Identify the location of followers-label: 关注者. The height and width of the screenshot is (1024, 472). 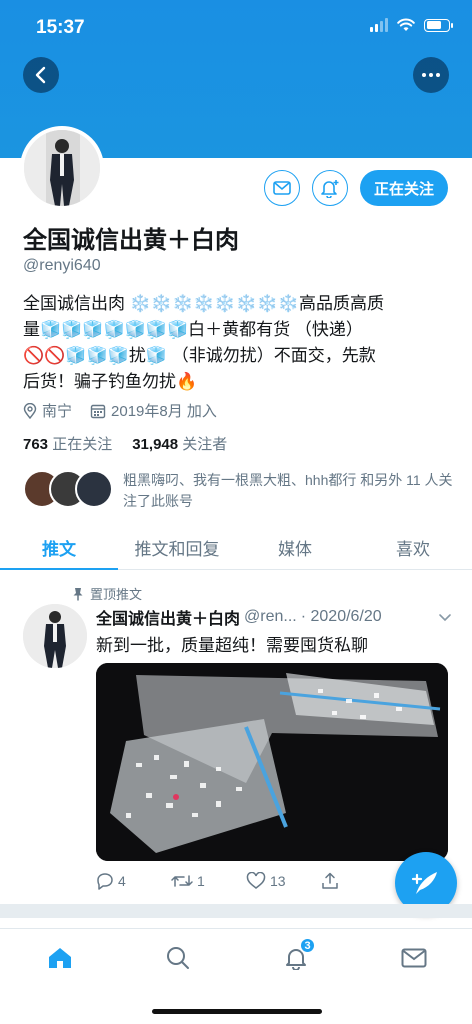
(205, 444).